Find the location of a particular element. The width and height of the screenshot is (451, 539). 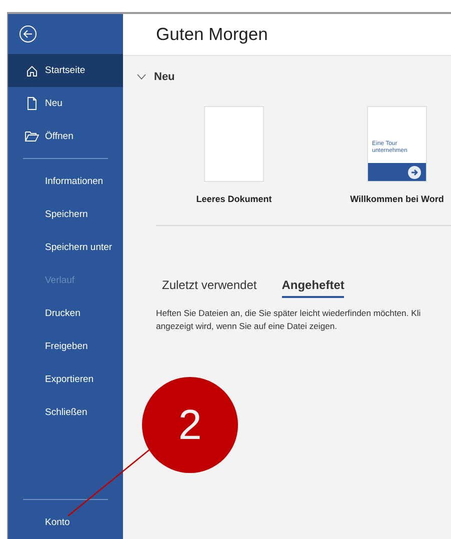

chevron-icon is located at coordinates (141, 77).